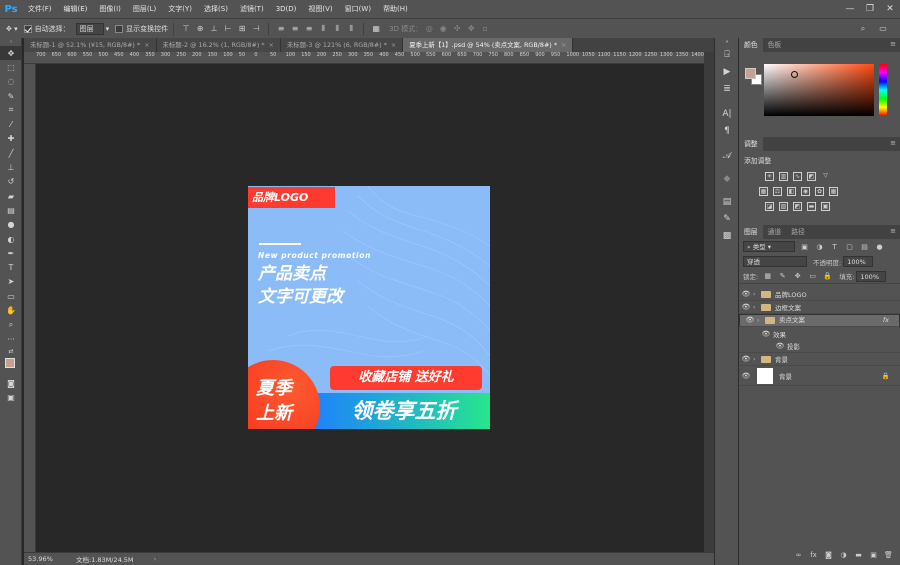  I want to click on tab-doc-3: 未标题-3 @ 121% (6, RGB/8#) * ×, so click(342, 45).